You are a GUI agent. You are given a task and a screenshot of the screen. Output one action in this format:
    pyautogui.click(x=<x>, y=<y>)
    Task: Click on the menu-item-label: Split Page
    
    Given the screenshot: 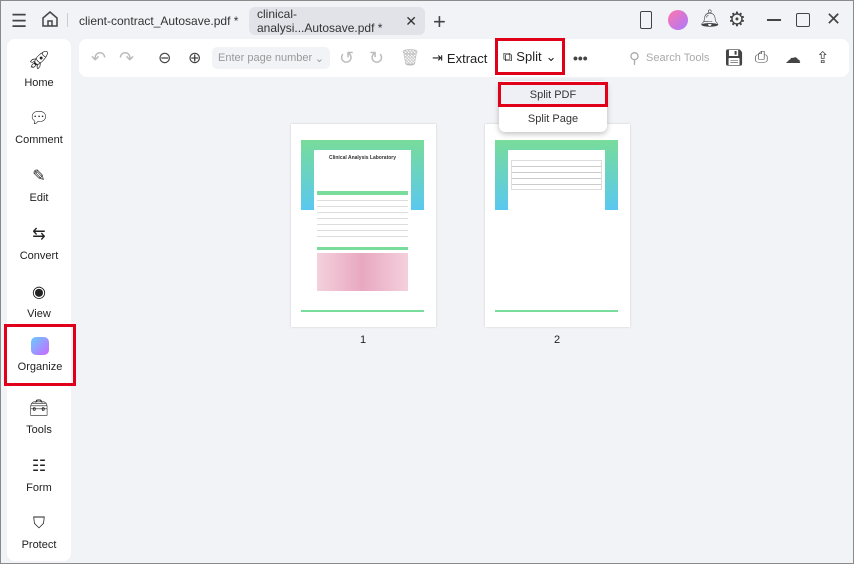 What is the action you would take?
    pyautogui.click(x=553, y=118)
    